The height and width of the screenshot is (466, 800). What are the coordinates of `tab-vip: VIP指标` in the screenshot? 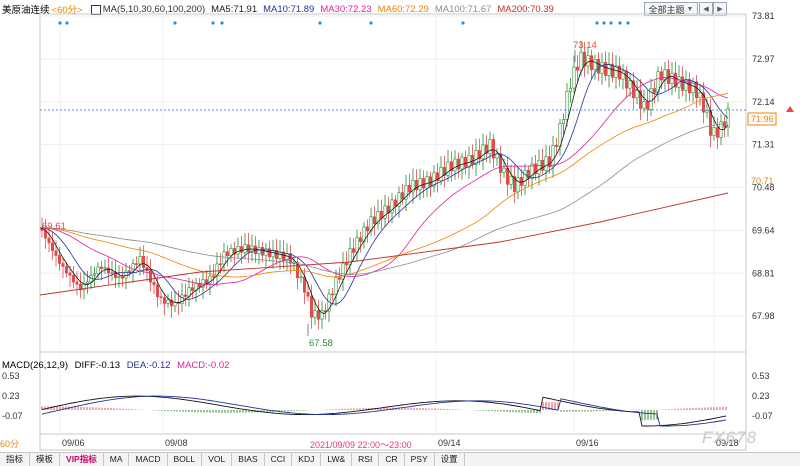 It's located at (82, 459).